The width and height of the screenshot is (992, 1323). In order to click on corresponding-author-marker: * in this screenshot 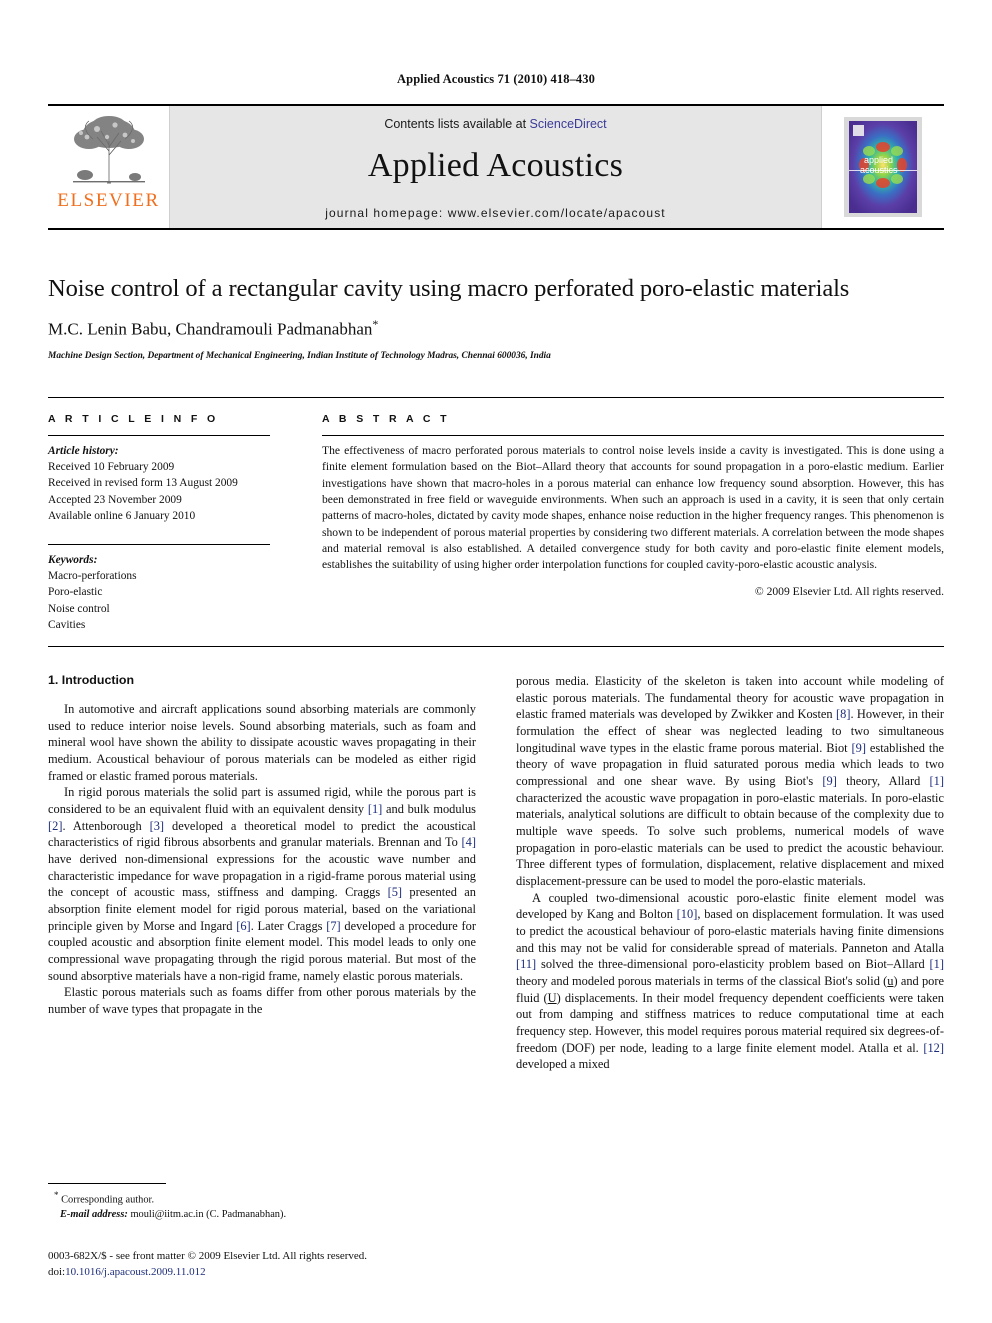, I will do `click(375, 324)`.